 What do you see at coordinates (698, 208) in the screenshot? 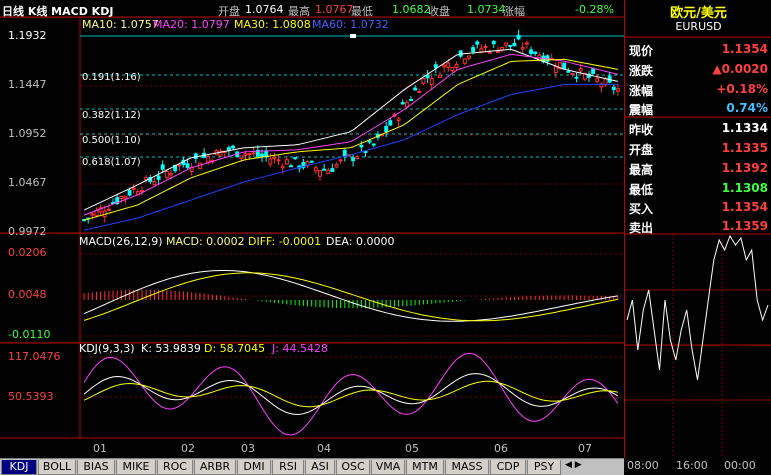
I see `quote-row: 买入 1.1354` at bounding box center [698, 208].